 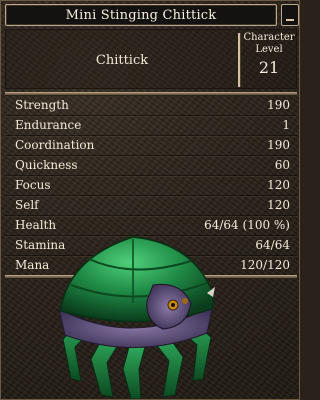 I want to click on stat-label: Quickness, so click(x=46, y=165).